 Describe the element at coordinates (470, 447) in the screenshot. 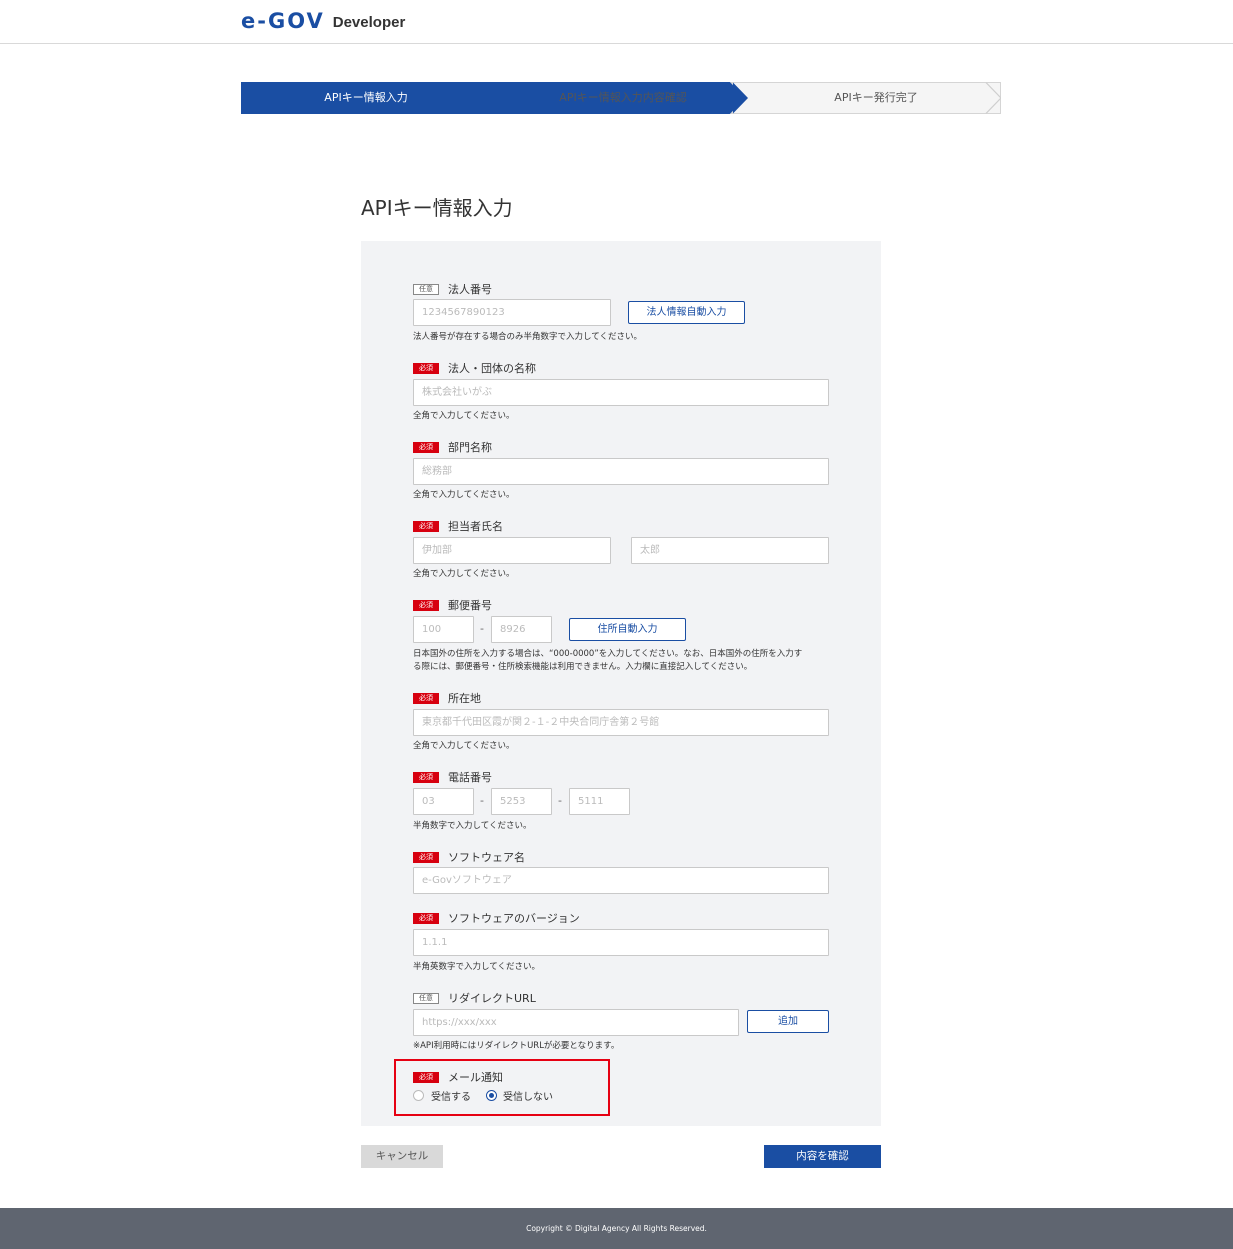

I see `department-label-text: 部門名称` at that location.